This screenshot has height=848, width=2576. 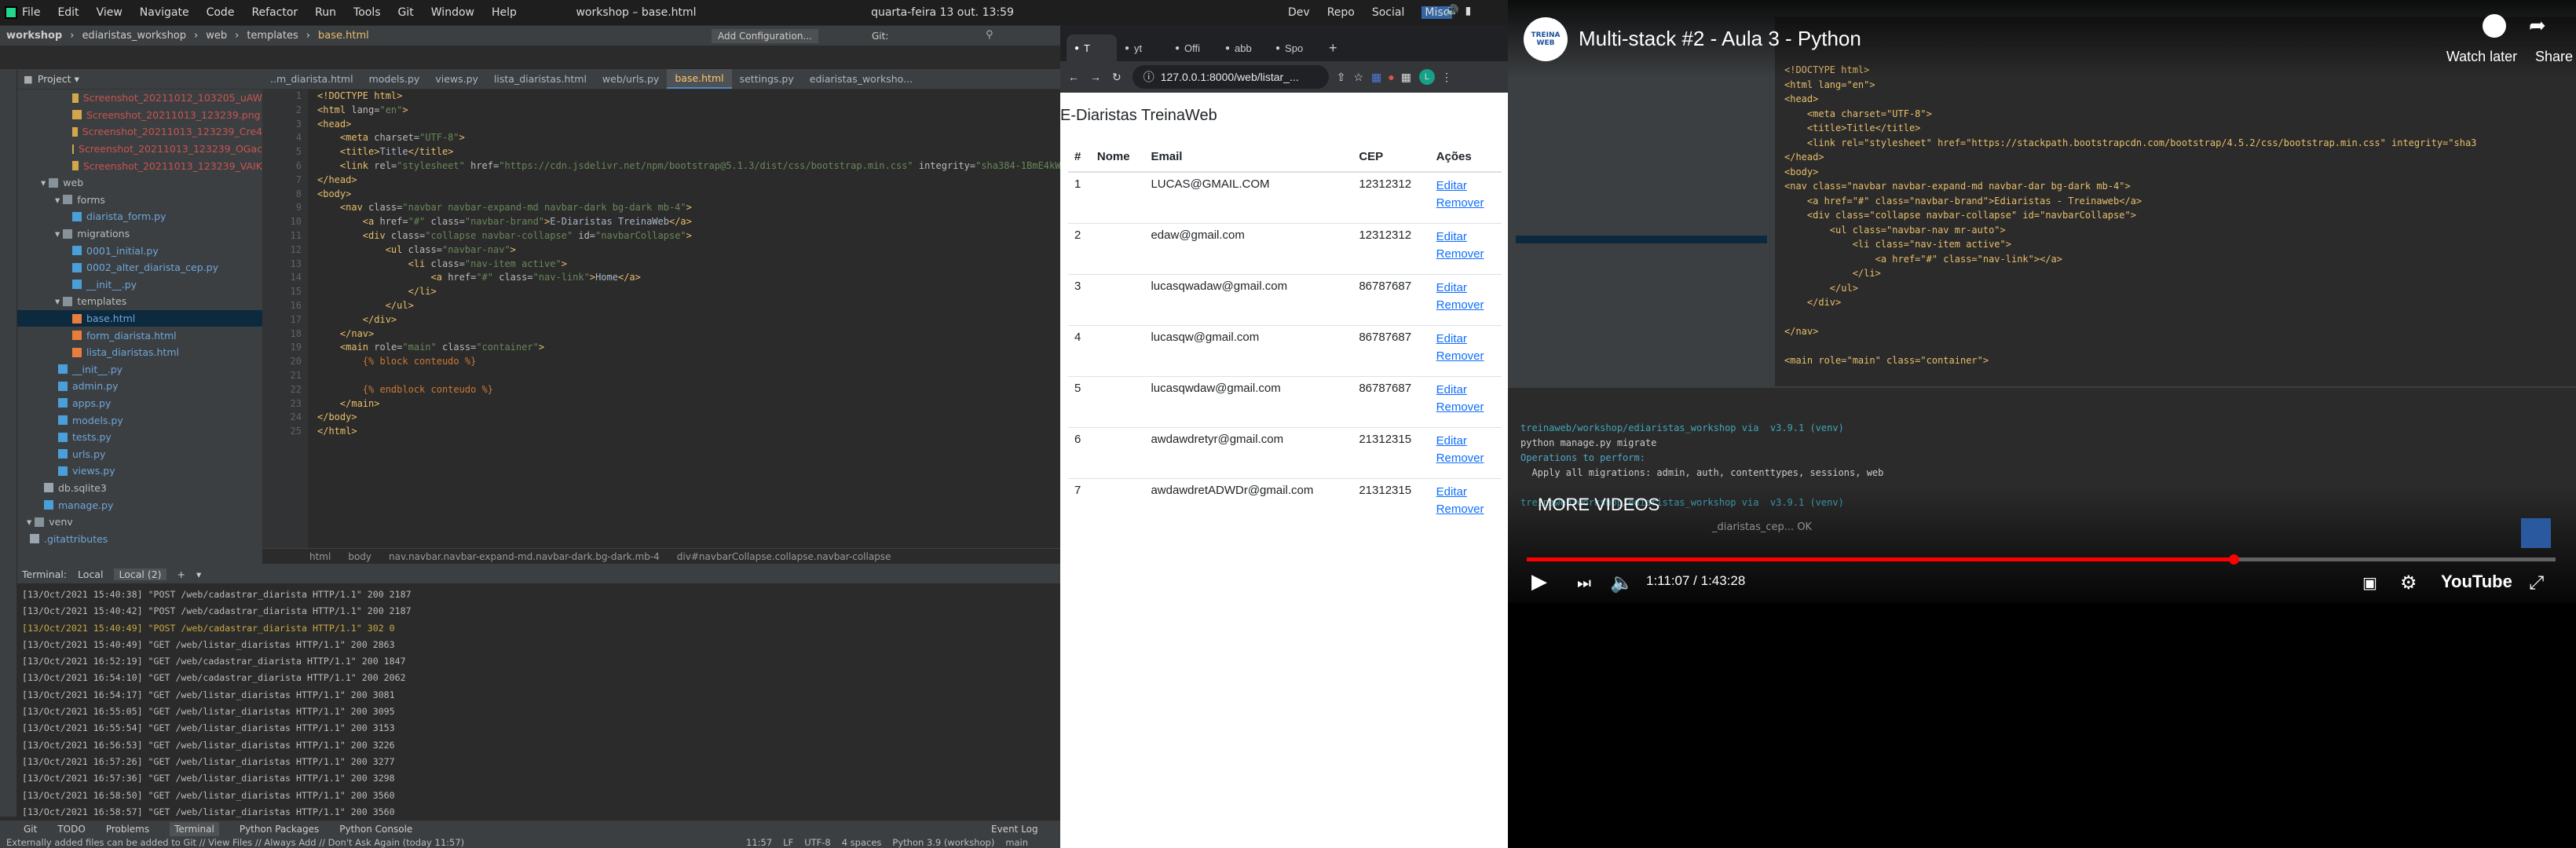 What do you see at coordinates (140, 574) in the screenshot?
I see `terminal-tab-local-2: Local (2)` at bounding box center [140, 574].